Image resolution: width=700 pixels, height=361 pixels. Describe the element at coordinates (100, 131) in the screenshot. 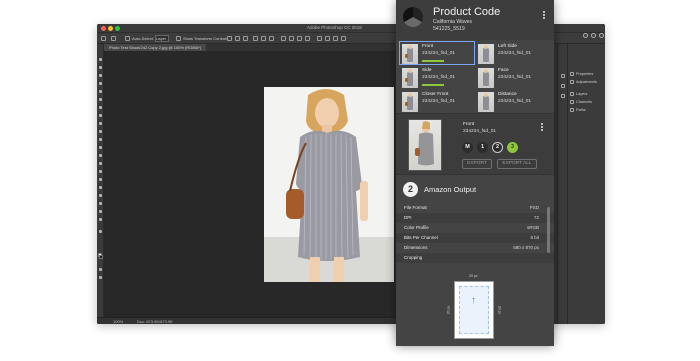

I see `clone-stamp-tool-icon` at that location.